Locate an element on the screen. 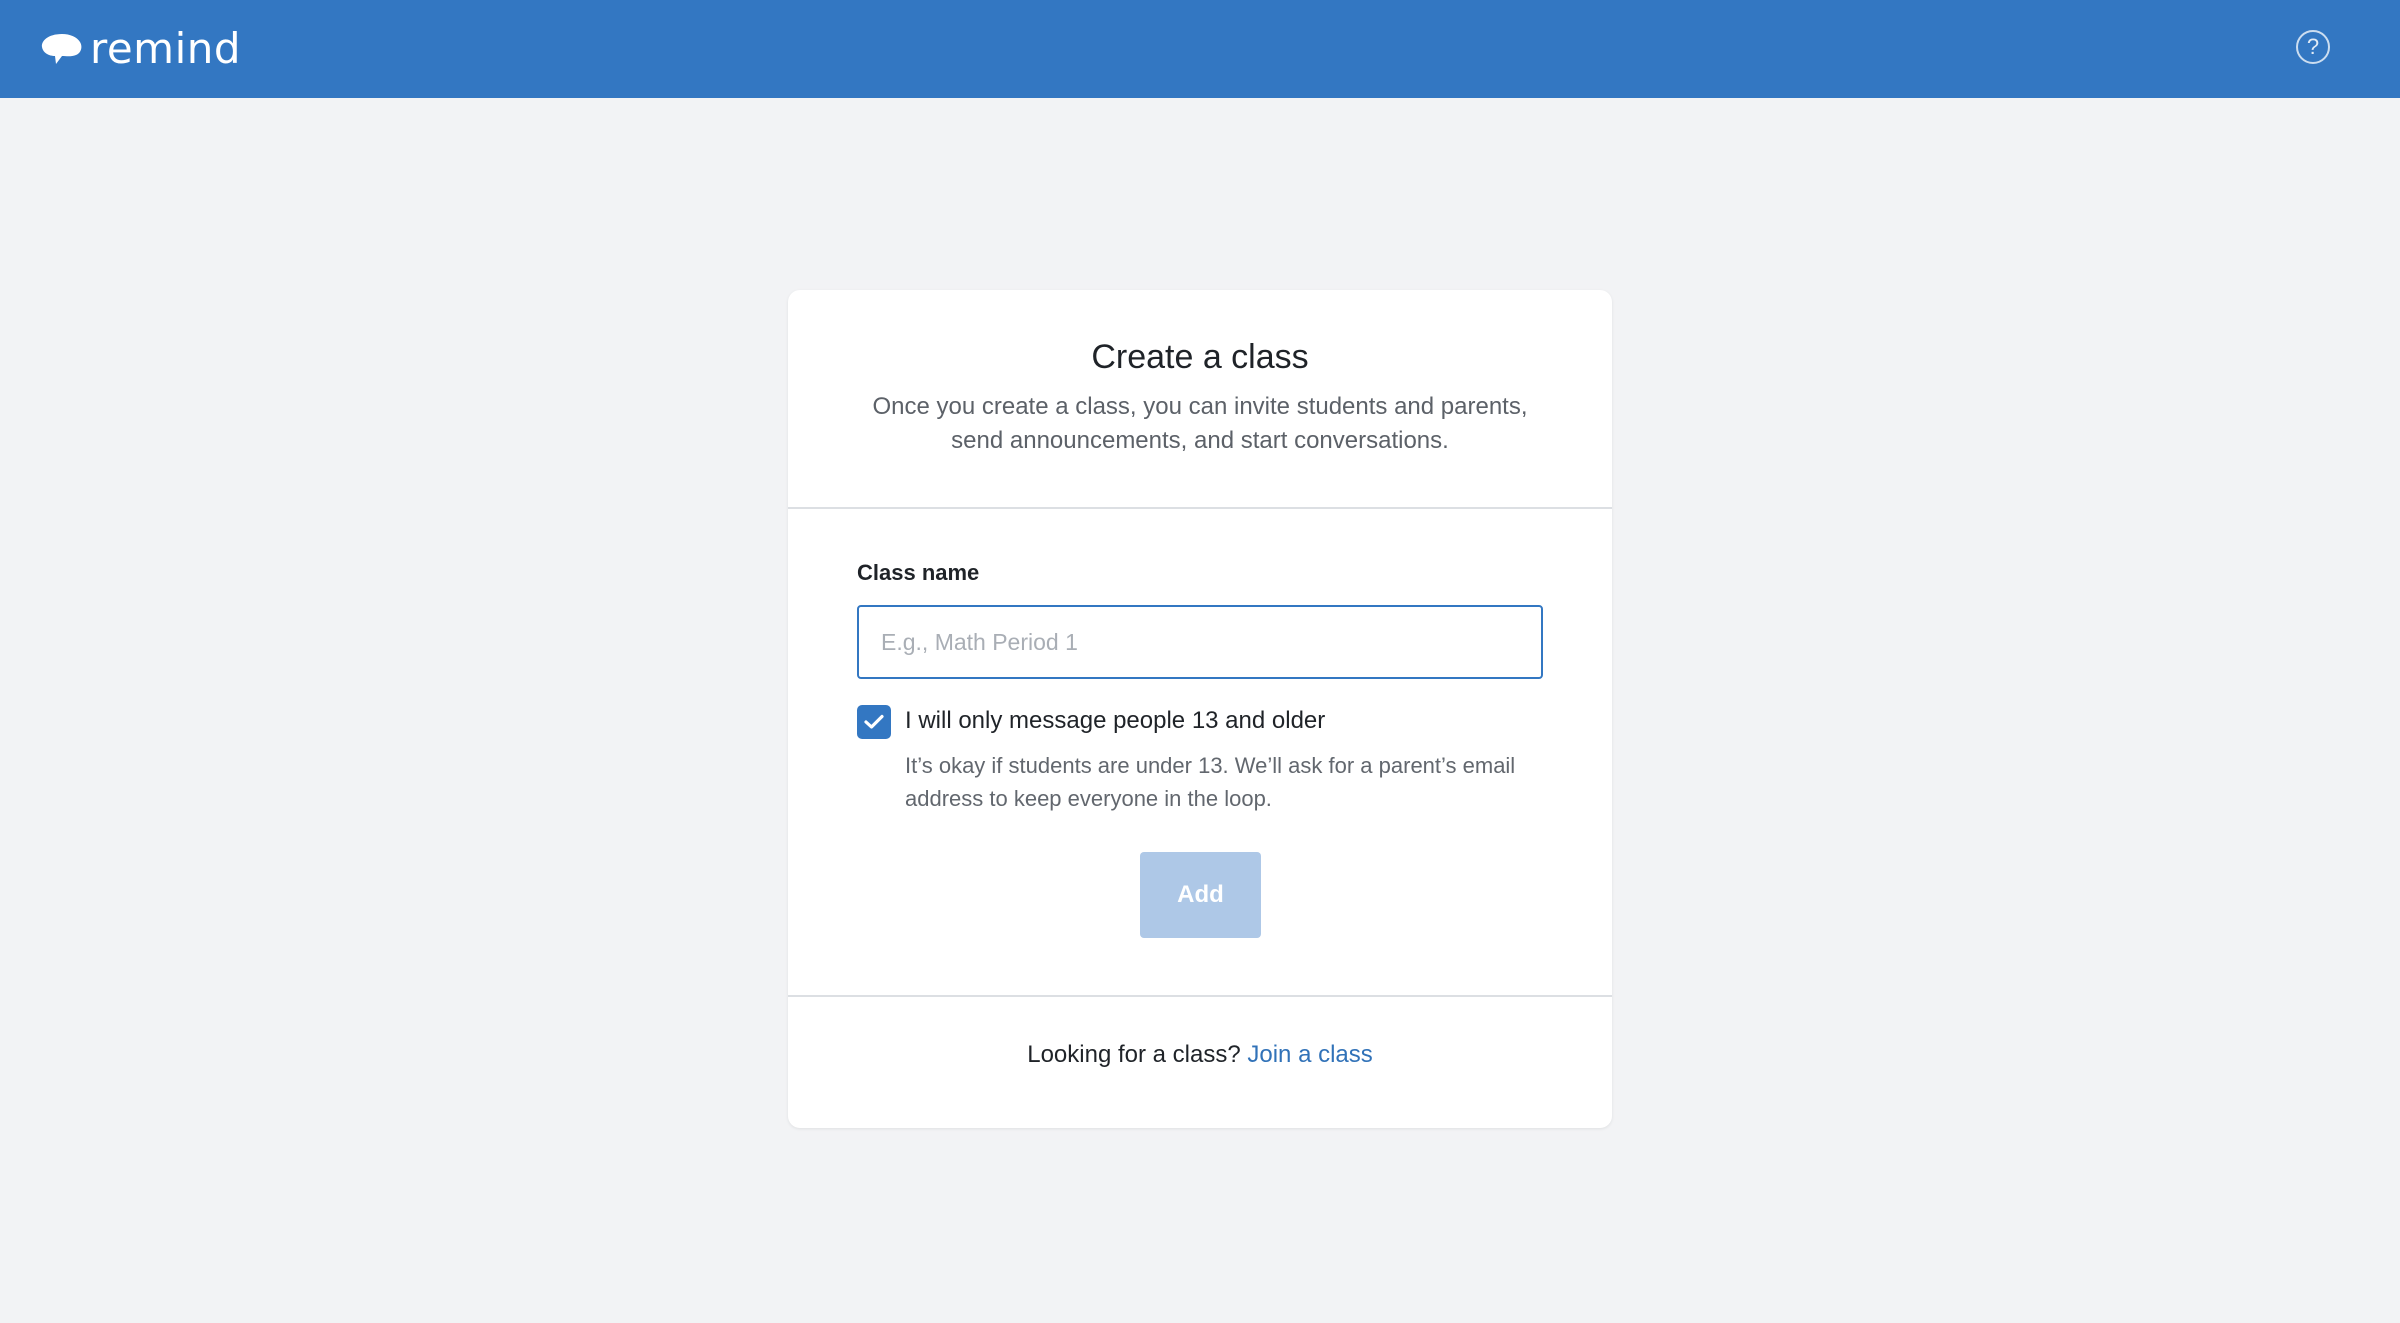  join-class-prompt-text: Looking for a class? is located at coordinates (1134, 1054).